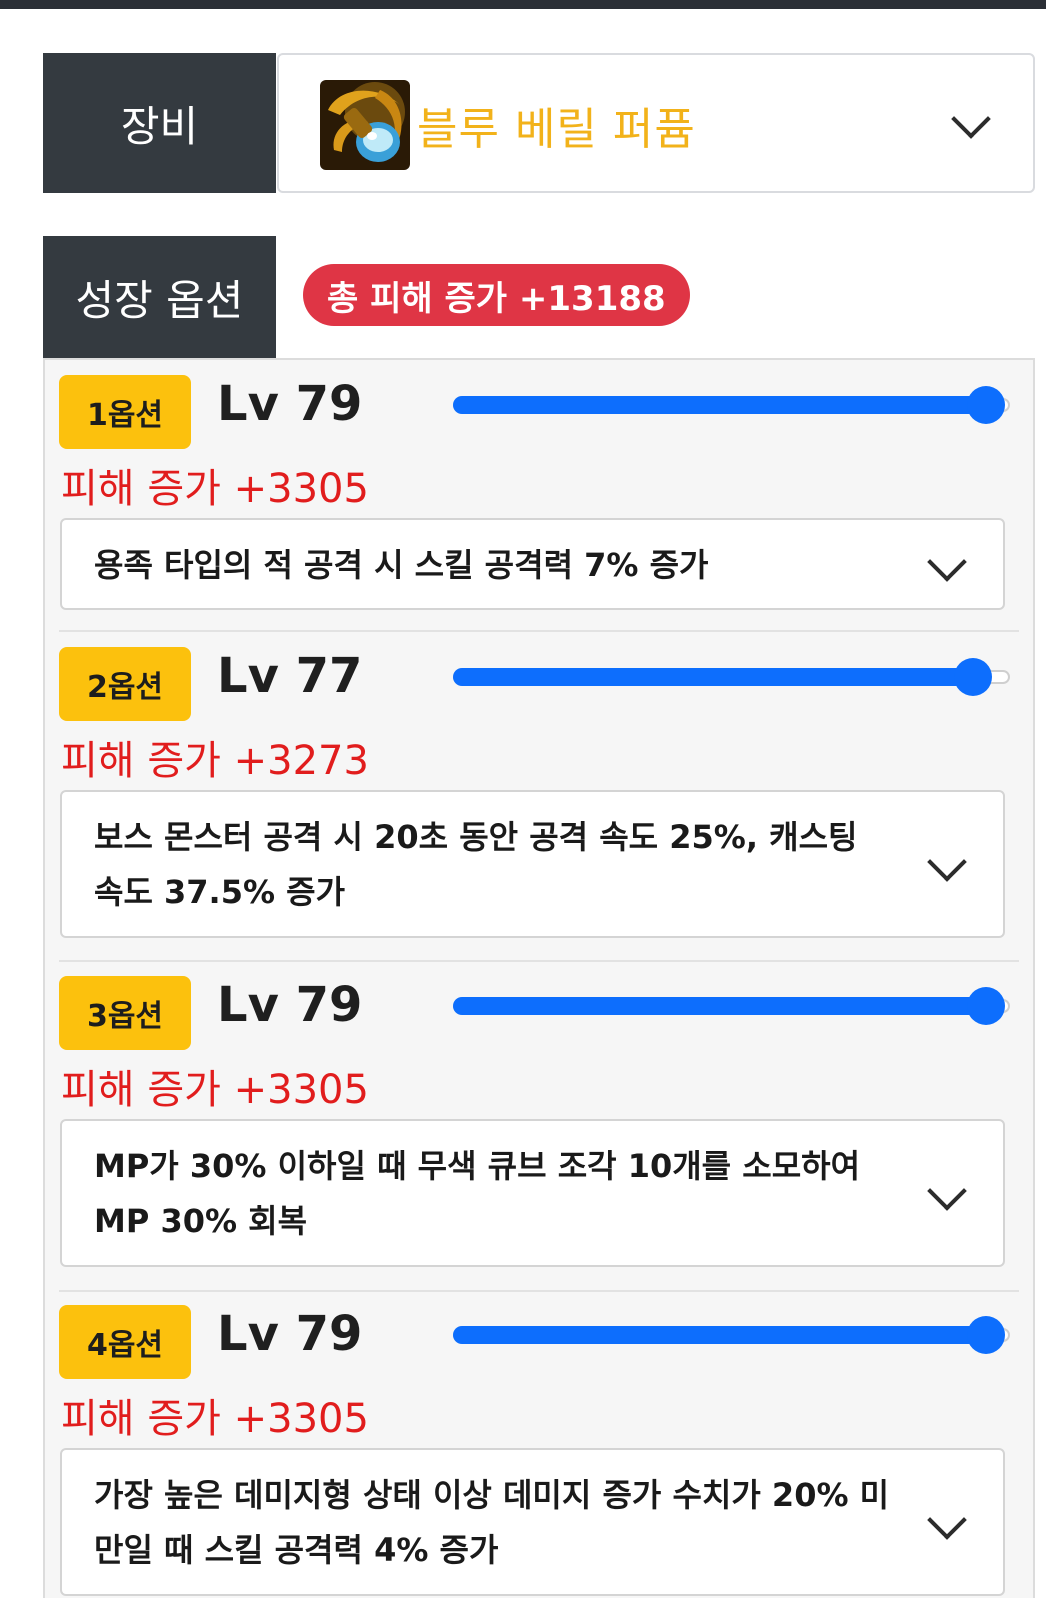 The height and width of the screenshot is (1598, 1046). Describe the element at coordinates (125, 1013) in the screenshot. I see `option-badge: 3옵션` at that location.